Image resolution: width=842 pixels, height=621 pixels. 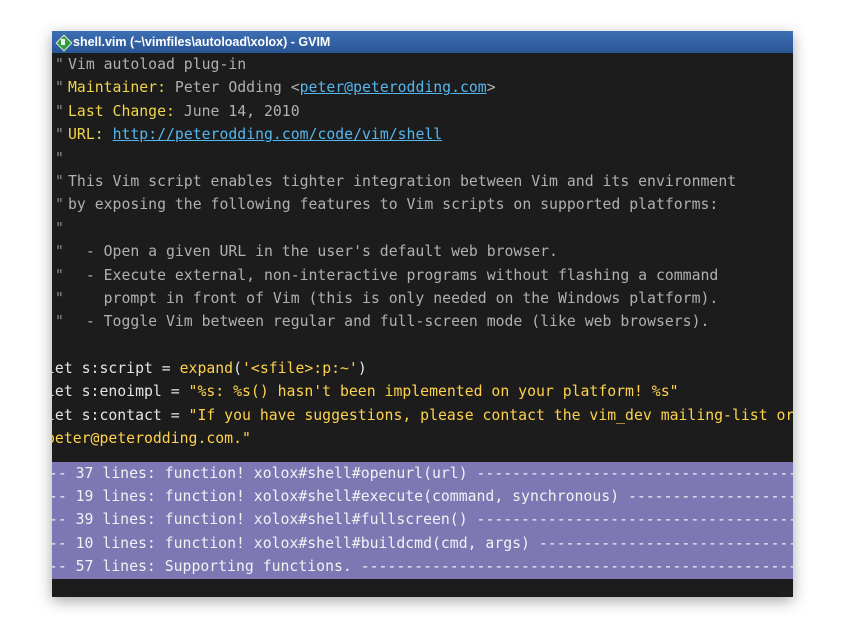 What do you see at coordinates (117, 87) in the screenshot?
I see `maintainer-label: Maintainer:` at bounding box center [117, 87].